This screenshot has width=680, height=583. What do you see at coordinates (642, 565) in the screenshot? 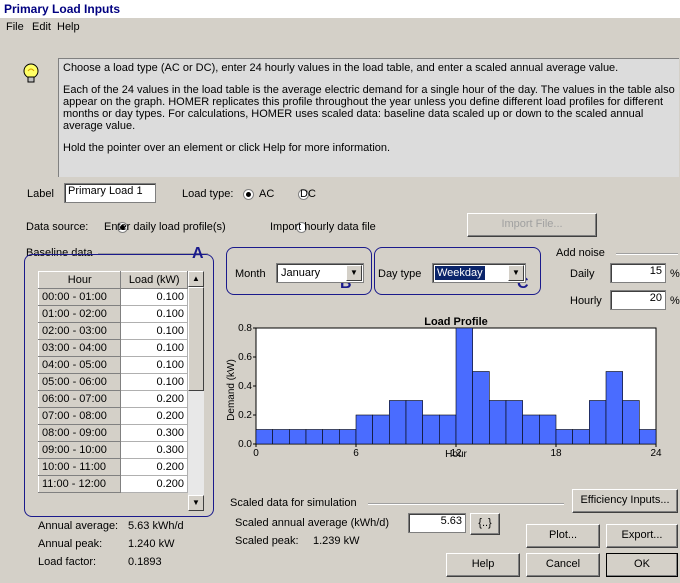
I see `ok-button: OK` at bounding box center [642, 565].